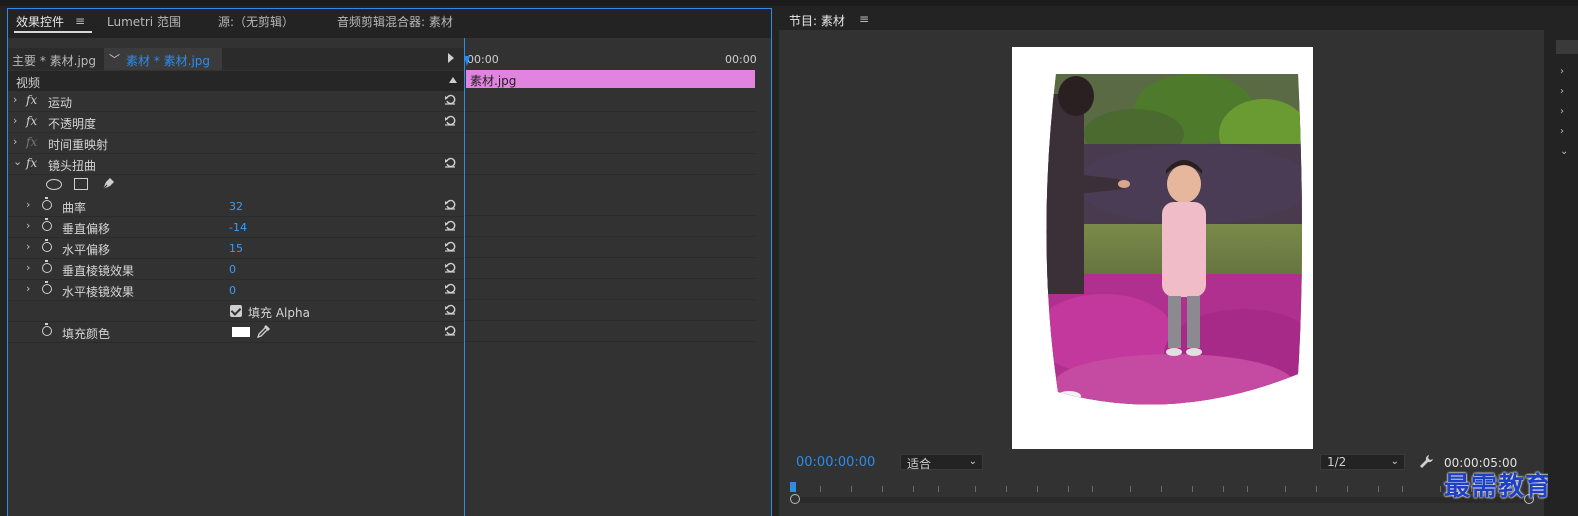 The image size is (1578, 516). What do you see at coordinates (40, 21) in the screenshot?
I see `tab-effect-controls: 效果控件` at bounding box center [40, 21].